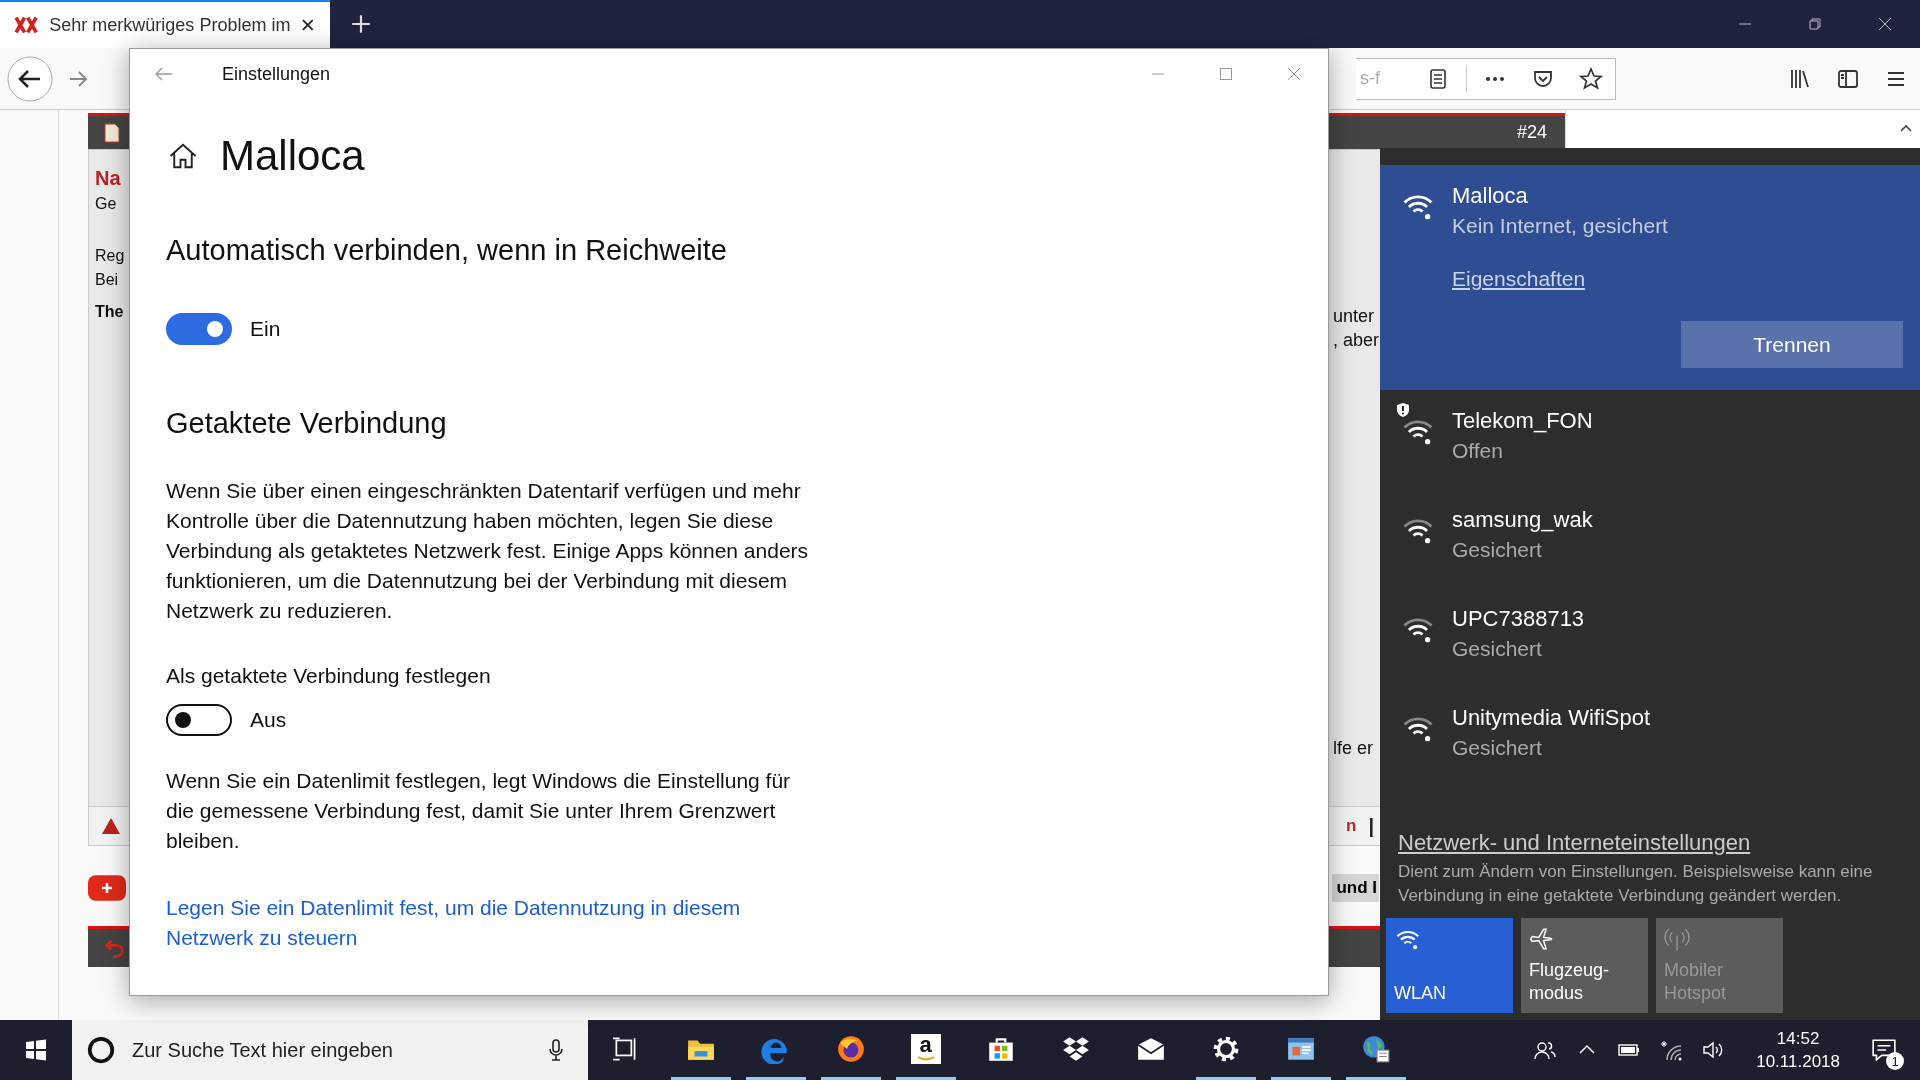 The height and width of the screenshot is (1080, 1920). I want to click on network-item: Telekom_FON Offen, so click(1650, 439).